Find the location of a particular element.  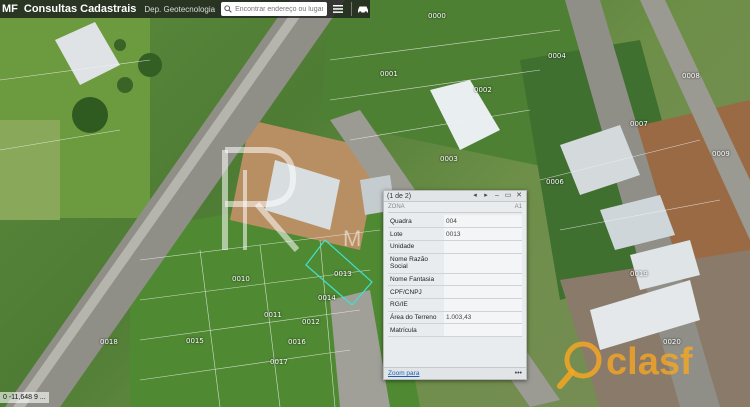

lot-label: 0009 is located at coordinates (721, 154).